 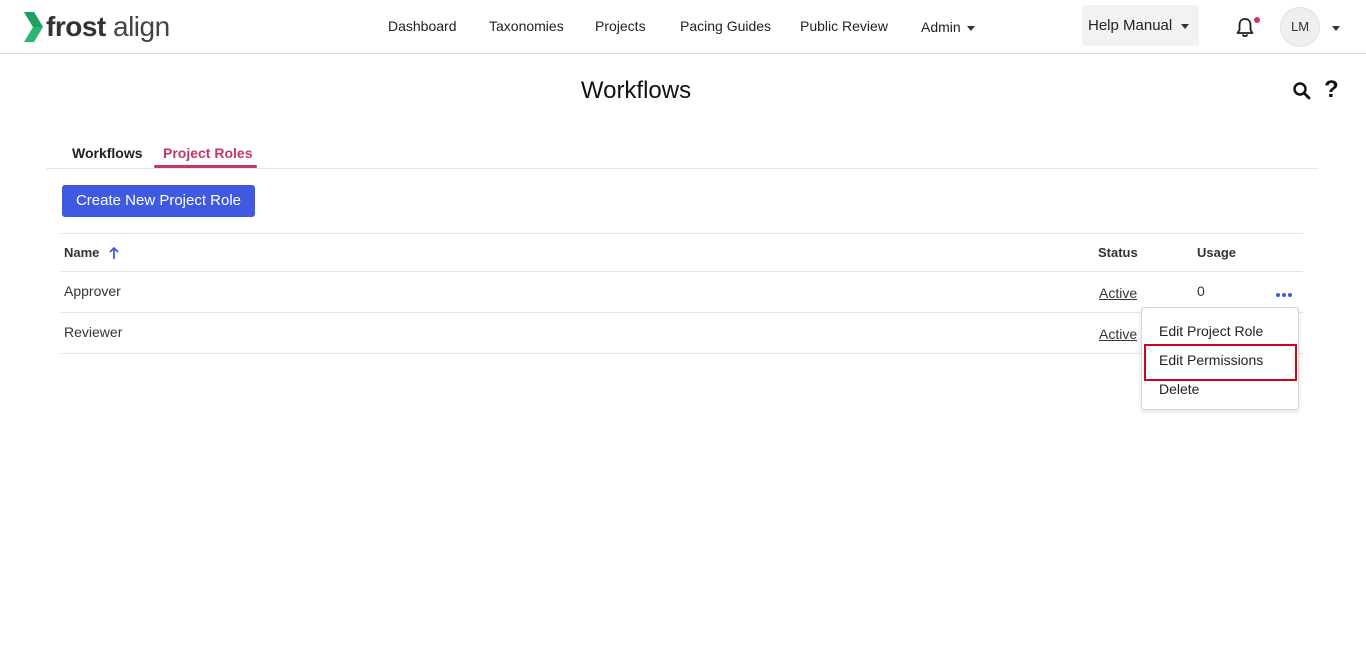 I want to click on nav-admin-label: Admin, so click(x=941, y=27).